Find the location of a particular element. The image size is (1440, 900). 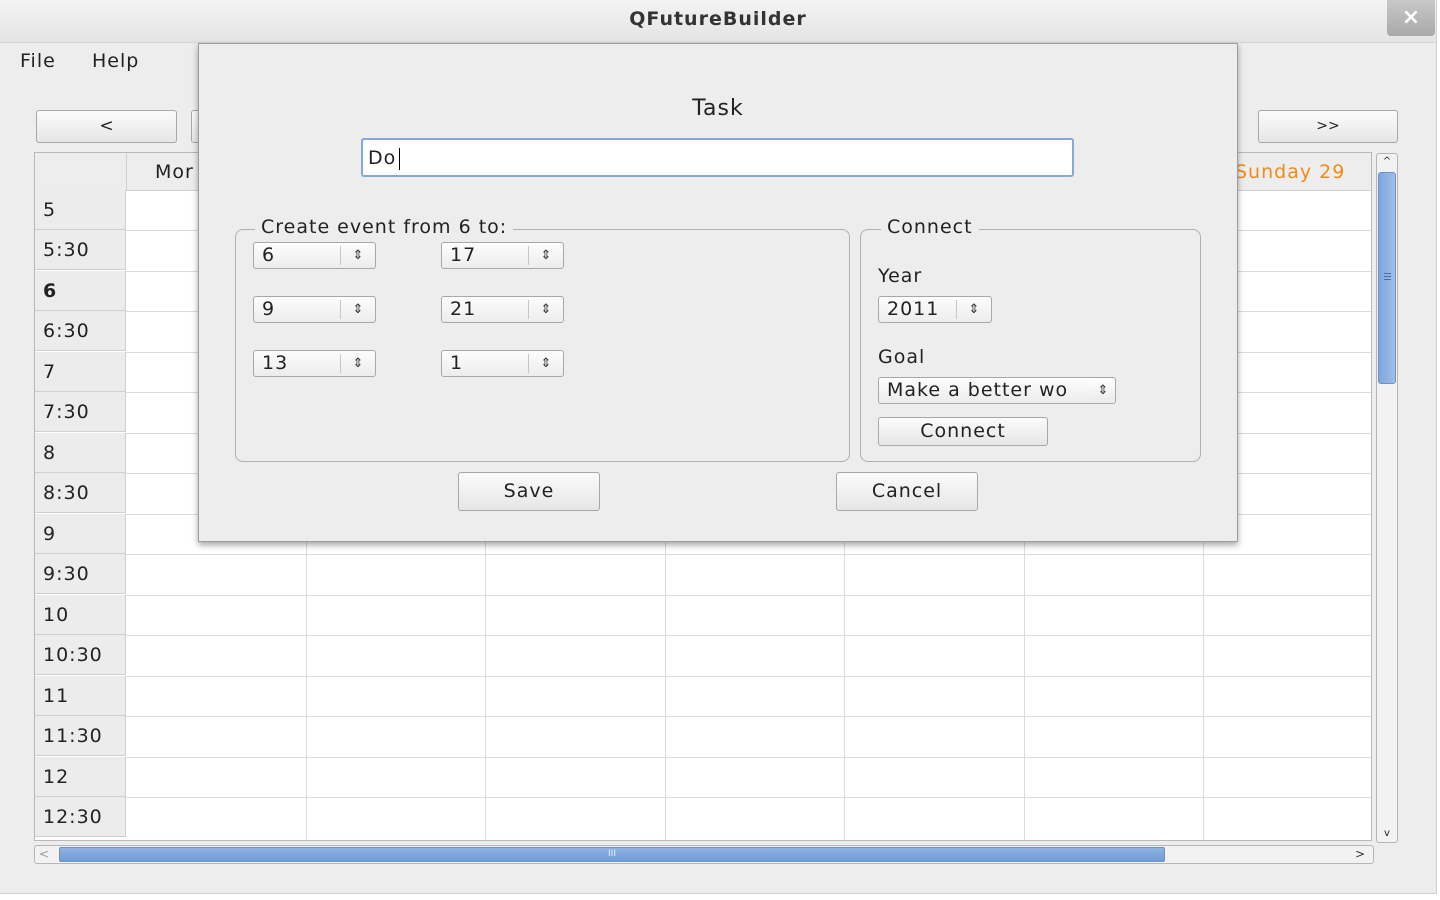

window-title: QFutureBuilder is located at coordinates (718, 19).